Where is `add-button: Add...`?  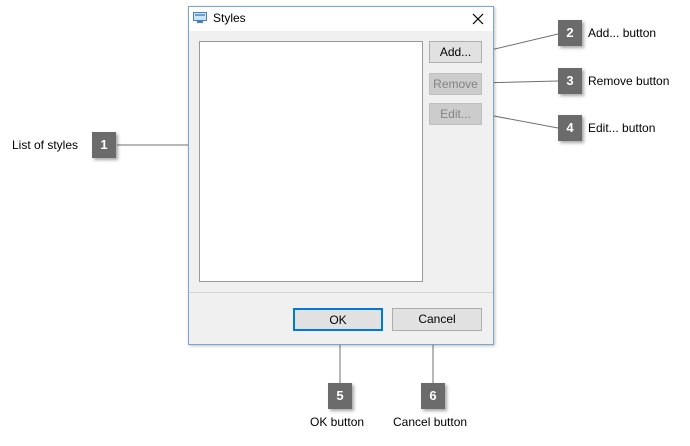 add-button: Add... is located at coordinates (455, 52).